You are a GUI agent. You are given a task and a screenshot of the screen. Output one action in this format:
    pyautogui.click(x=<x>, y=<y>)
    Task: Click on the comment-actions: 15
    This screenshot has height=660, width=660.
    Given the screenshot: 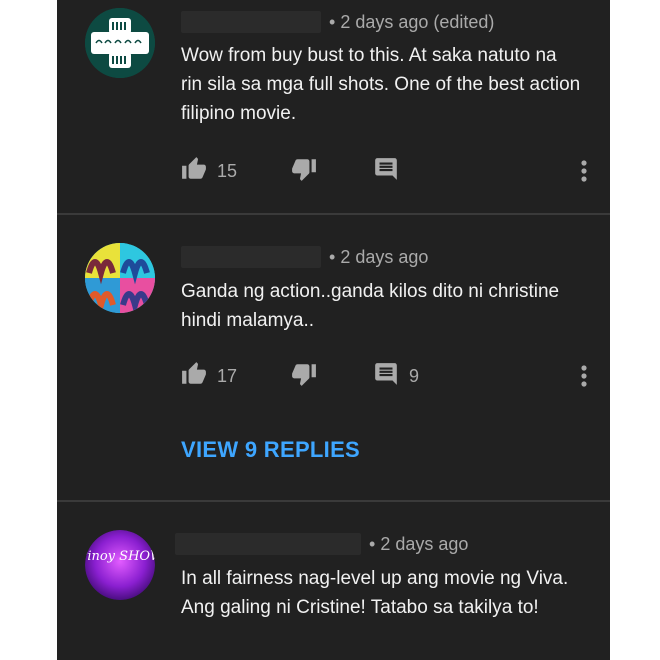 What is the action you would take?
    pyautogui.click(x=391, y=171)
    